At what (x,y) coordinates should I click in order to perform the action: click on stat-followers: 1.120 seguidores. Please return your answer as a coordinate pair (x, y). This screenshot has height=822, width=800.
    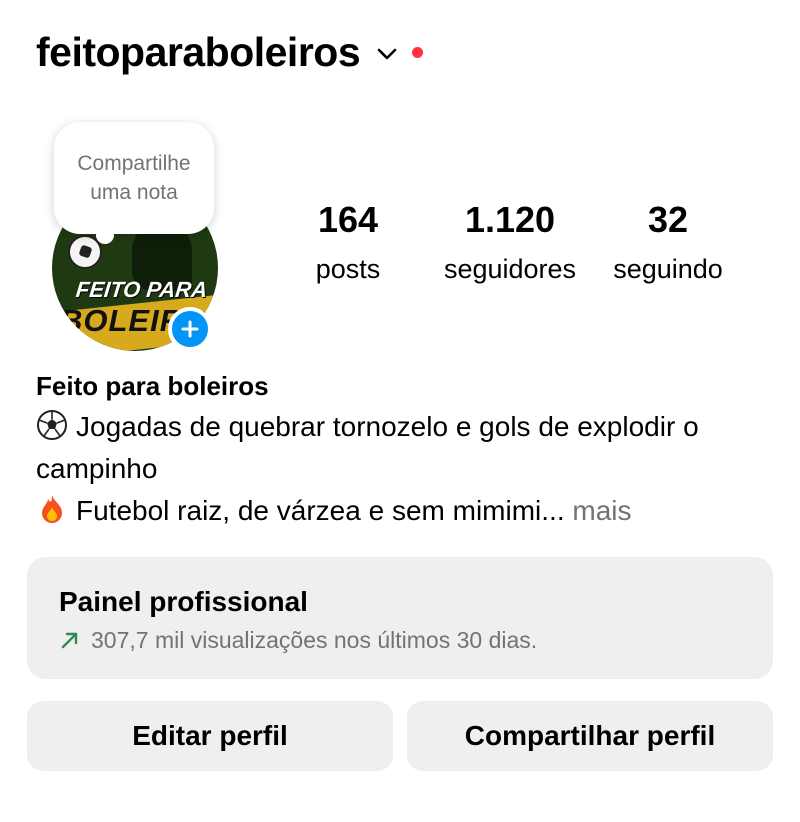
    Looking at the image, I should click on (510, 244).